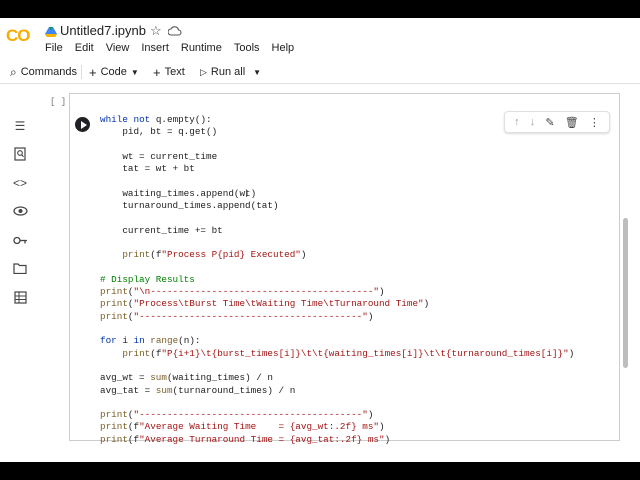 Image resolution: width=640 pixels, height=480 pixels. I want to click on code-snippets-icon: <>, so click(20, 183).